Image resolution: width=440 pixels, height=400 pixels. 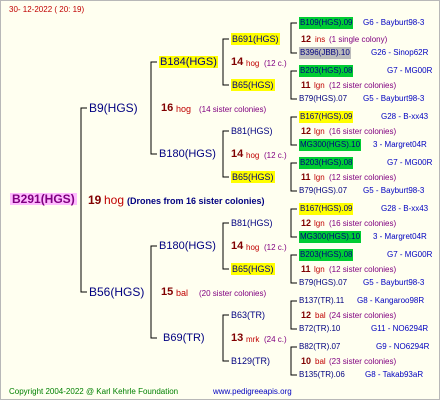 I want to click on ss-id: B184(HGS), so click(x=188, y=62).